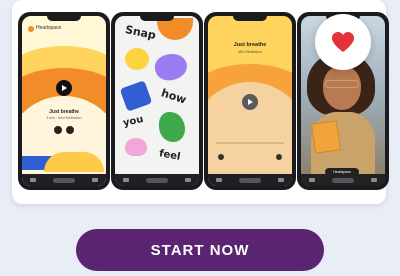  What do you see at coordinates (136, 147) in the screenshot?
I see `pink-heart-sticker` at bounding box center [136, 147].